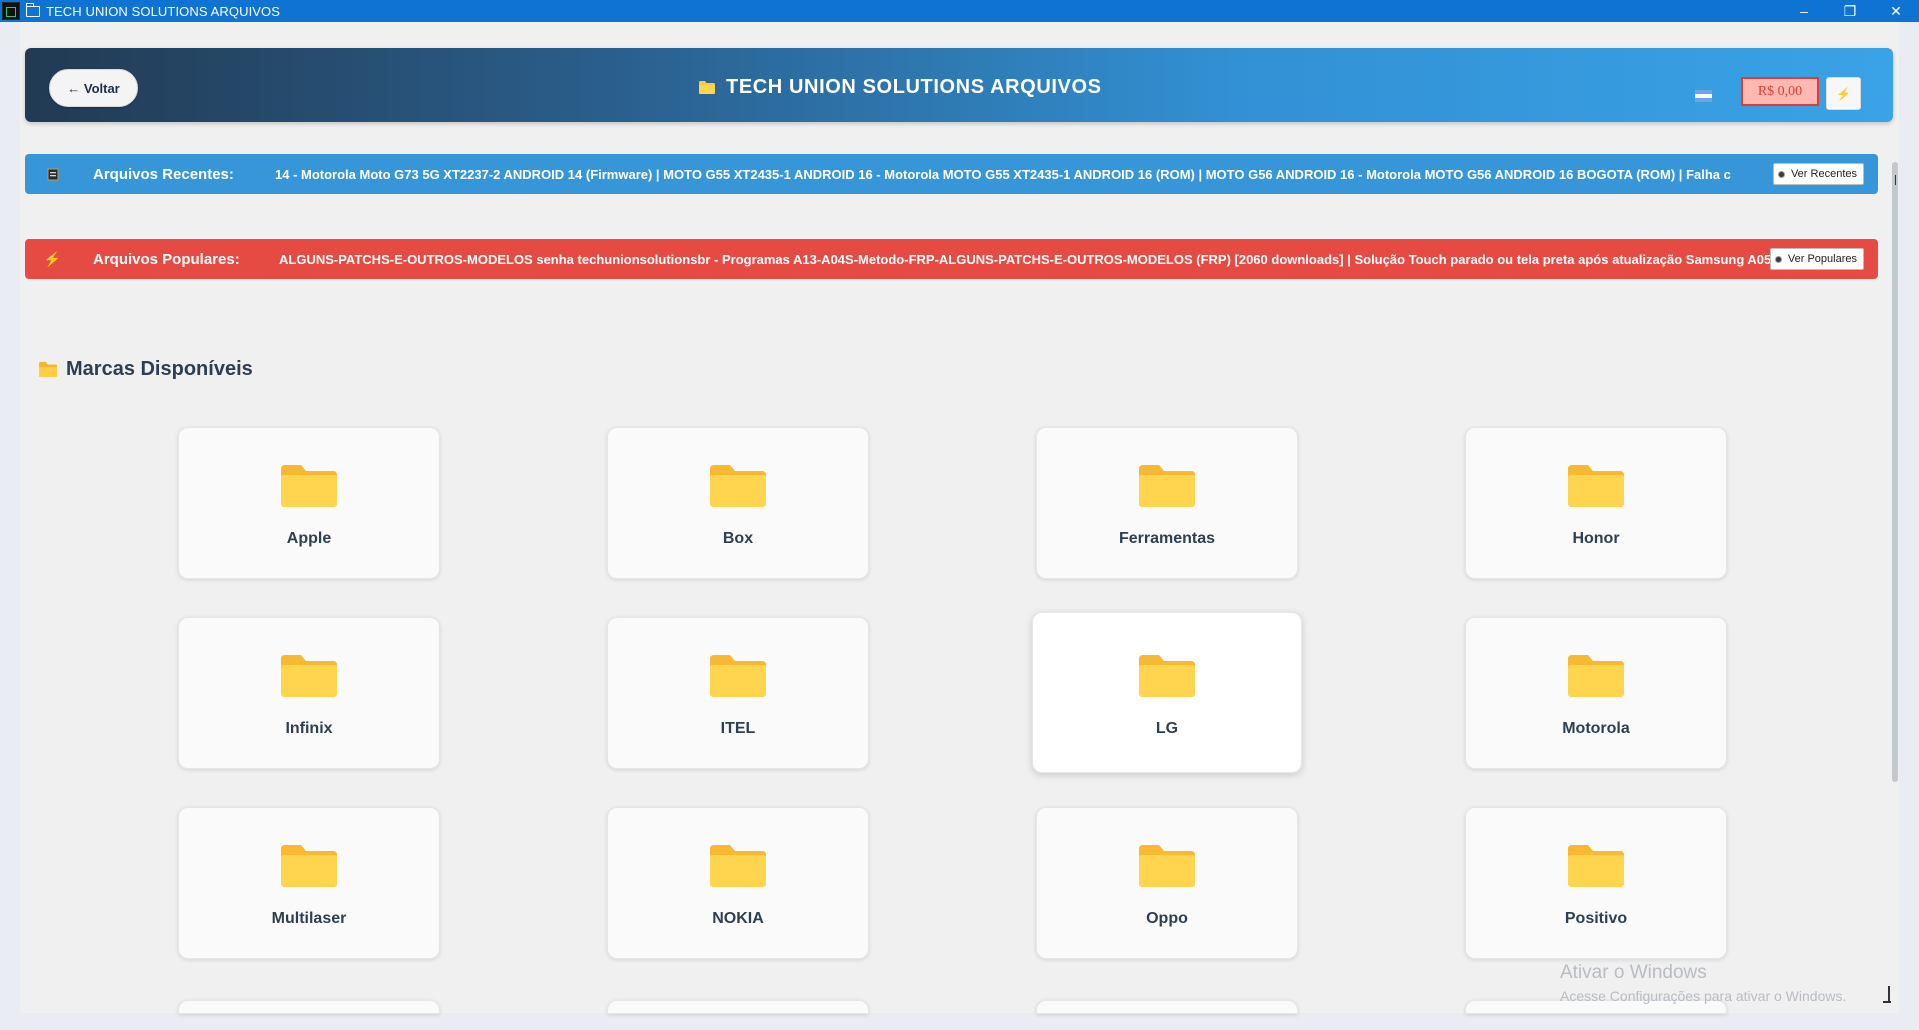 This screenshot has width=1919, height=1030. I want to click on brand-card-multilaser: Multilaser, so click(309, 883).